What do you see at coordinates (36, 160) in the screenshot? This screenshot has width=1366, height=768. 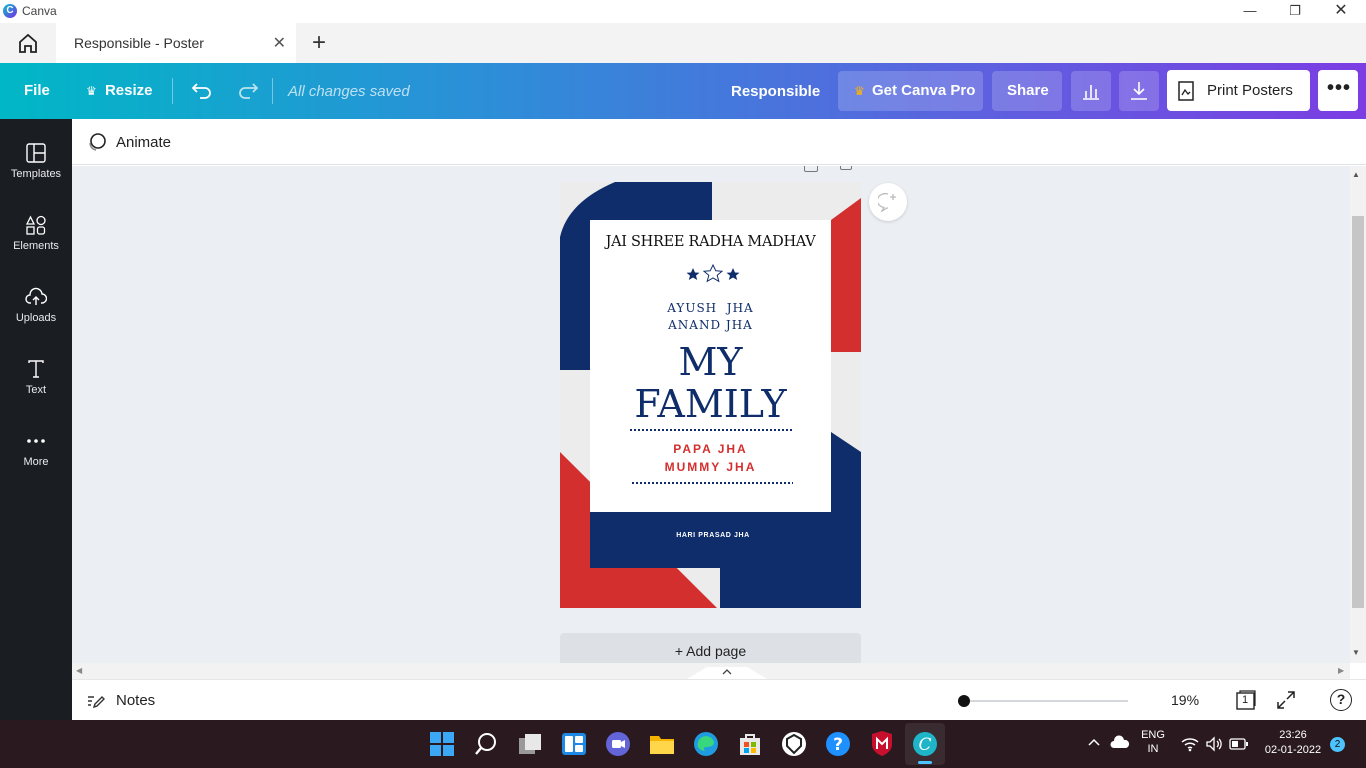 I see `sidebar-item-templates: Templates` at bounding box center [36, 160].